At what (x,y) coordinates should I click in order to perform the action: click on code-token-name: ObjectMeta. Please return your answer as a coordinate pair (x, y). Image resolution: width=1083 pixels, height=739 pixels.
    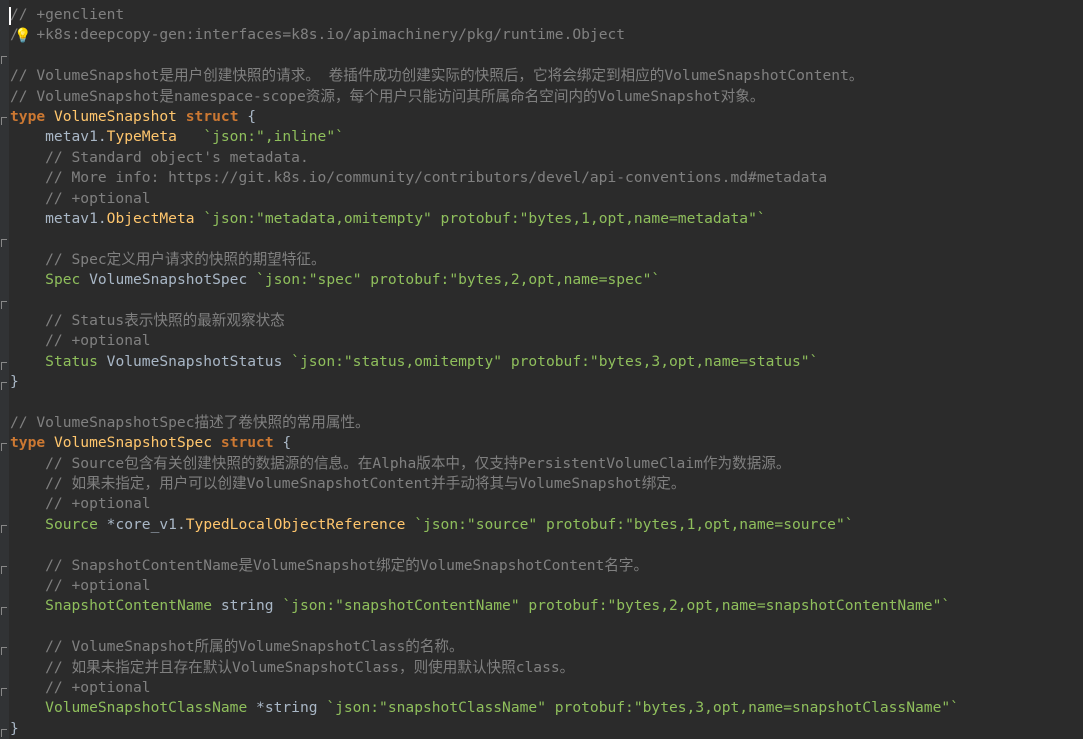
    Looking at the image, I should click on (150, 218).